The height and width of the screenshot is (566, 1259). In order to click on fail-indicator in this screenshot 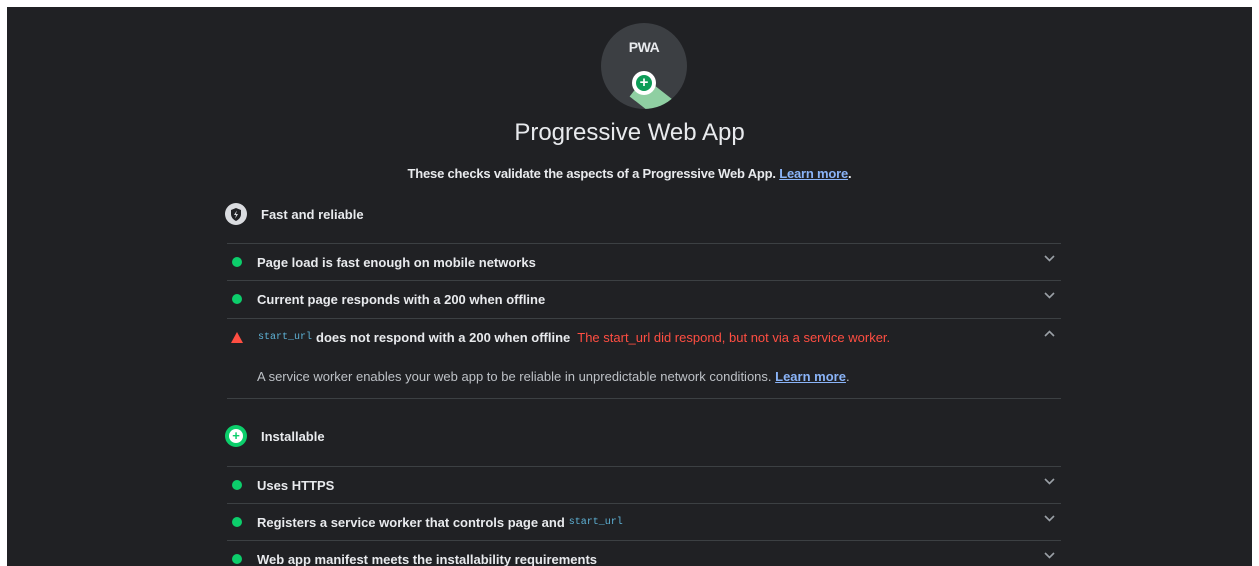, I will do `click(237, 337)`.